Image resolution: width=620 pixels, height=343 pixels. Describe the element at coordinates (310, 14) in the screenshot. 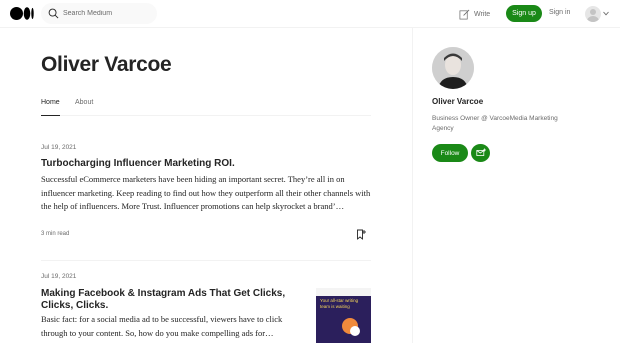

I see `top-navigation-bar: Write Sign up Sign in` at that location.